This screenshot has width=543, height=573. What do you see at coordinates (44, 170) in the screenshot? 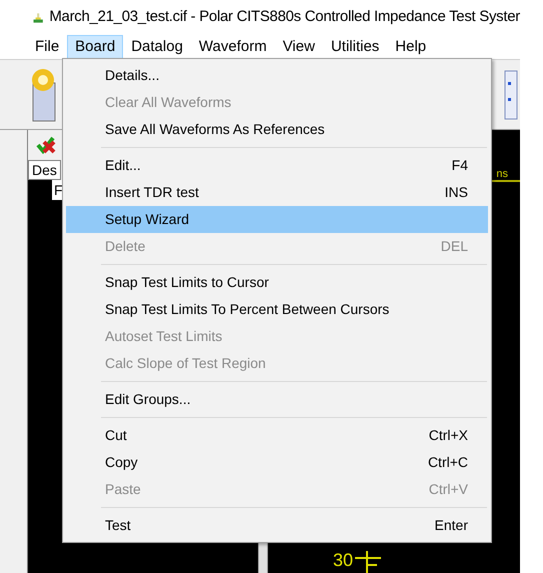
I see `column-header: Des` at bounding box center [44, 170].